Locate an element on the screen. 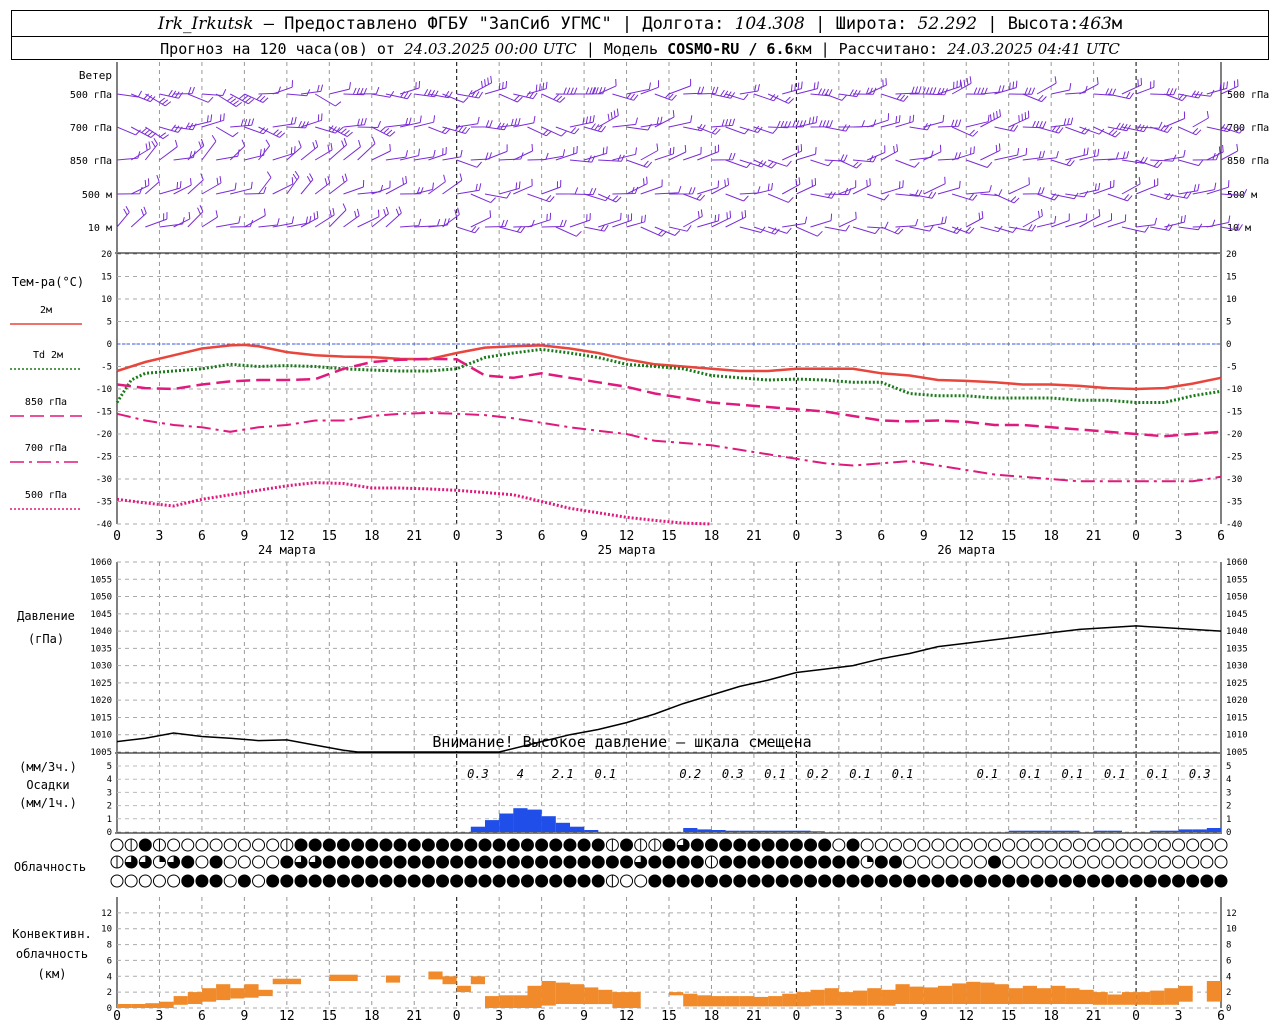 This screenshot has height=1024, width=1280. hour-tick-label-bottom: 3 is located at coordinates (1179, 1016).